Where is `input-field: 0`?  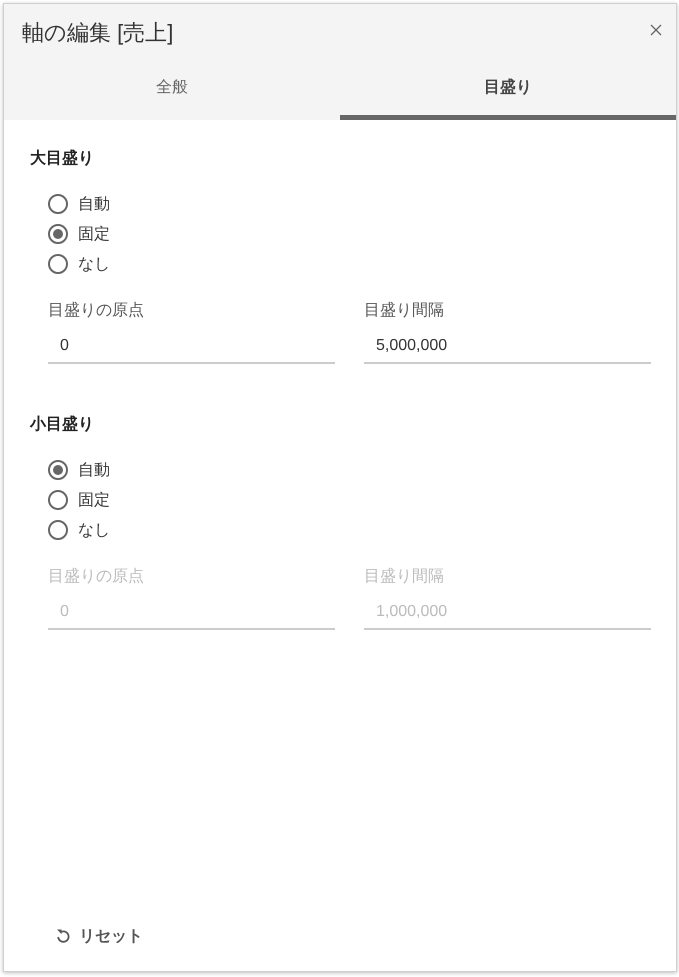 input-field: 0 is located at coordinates (191, 347).